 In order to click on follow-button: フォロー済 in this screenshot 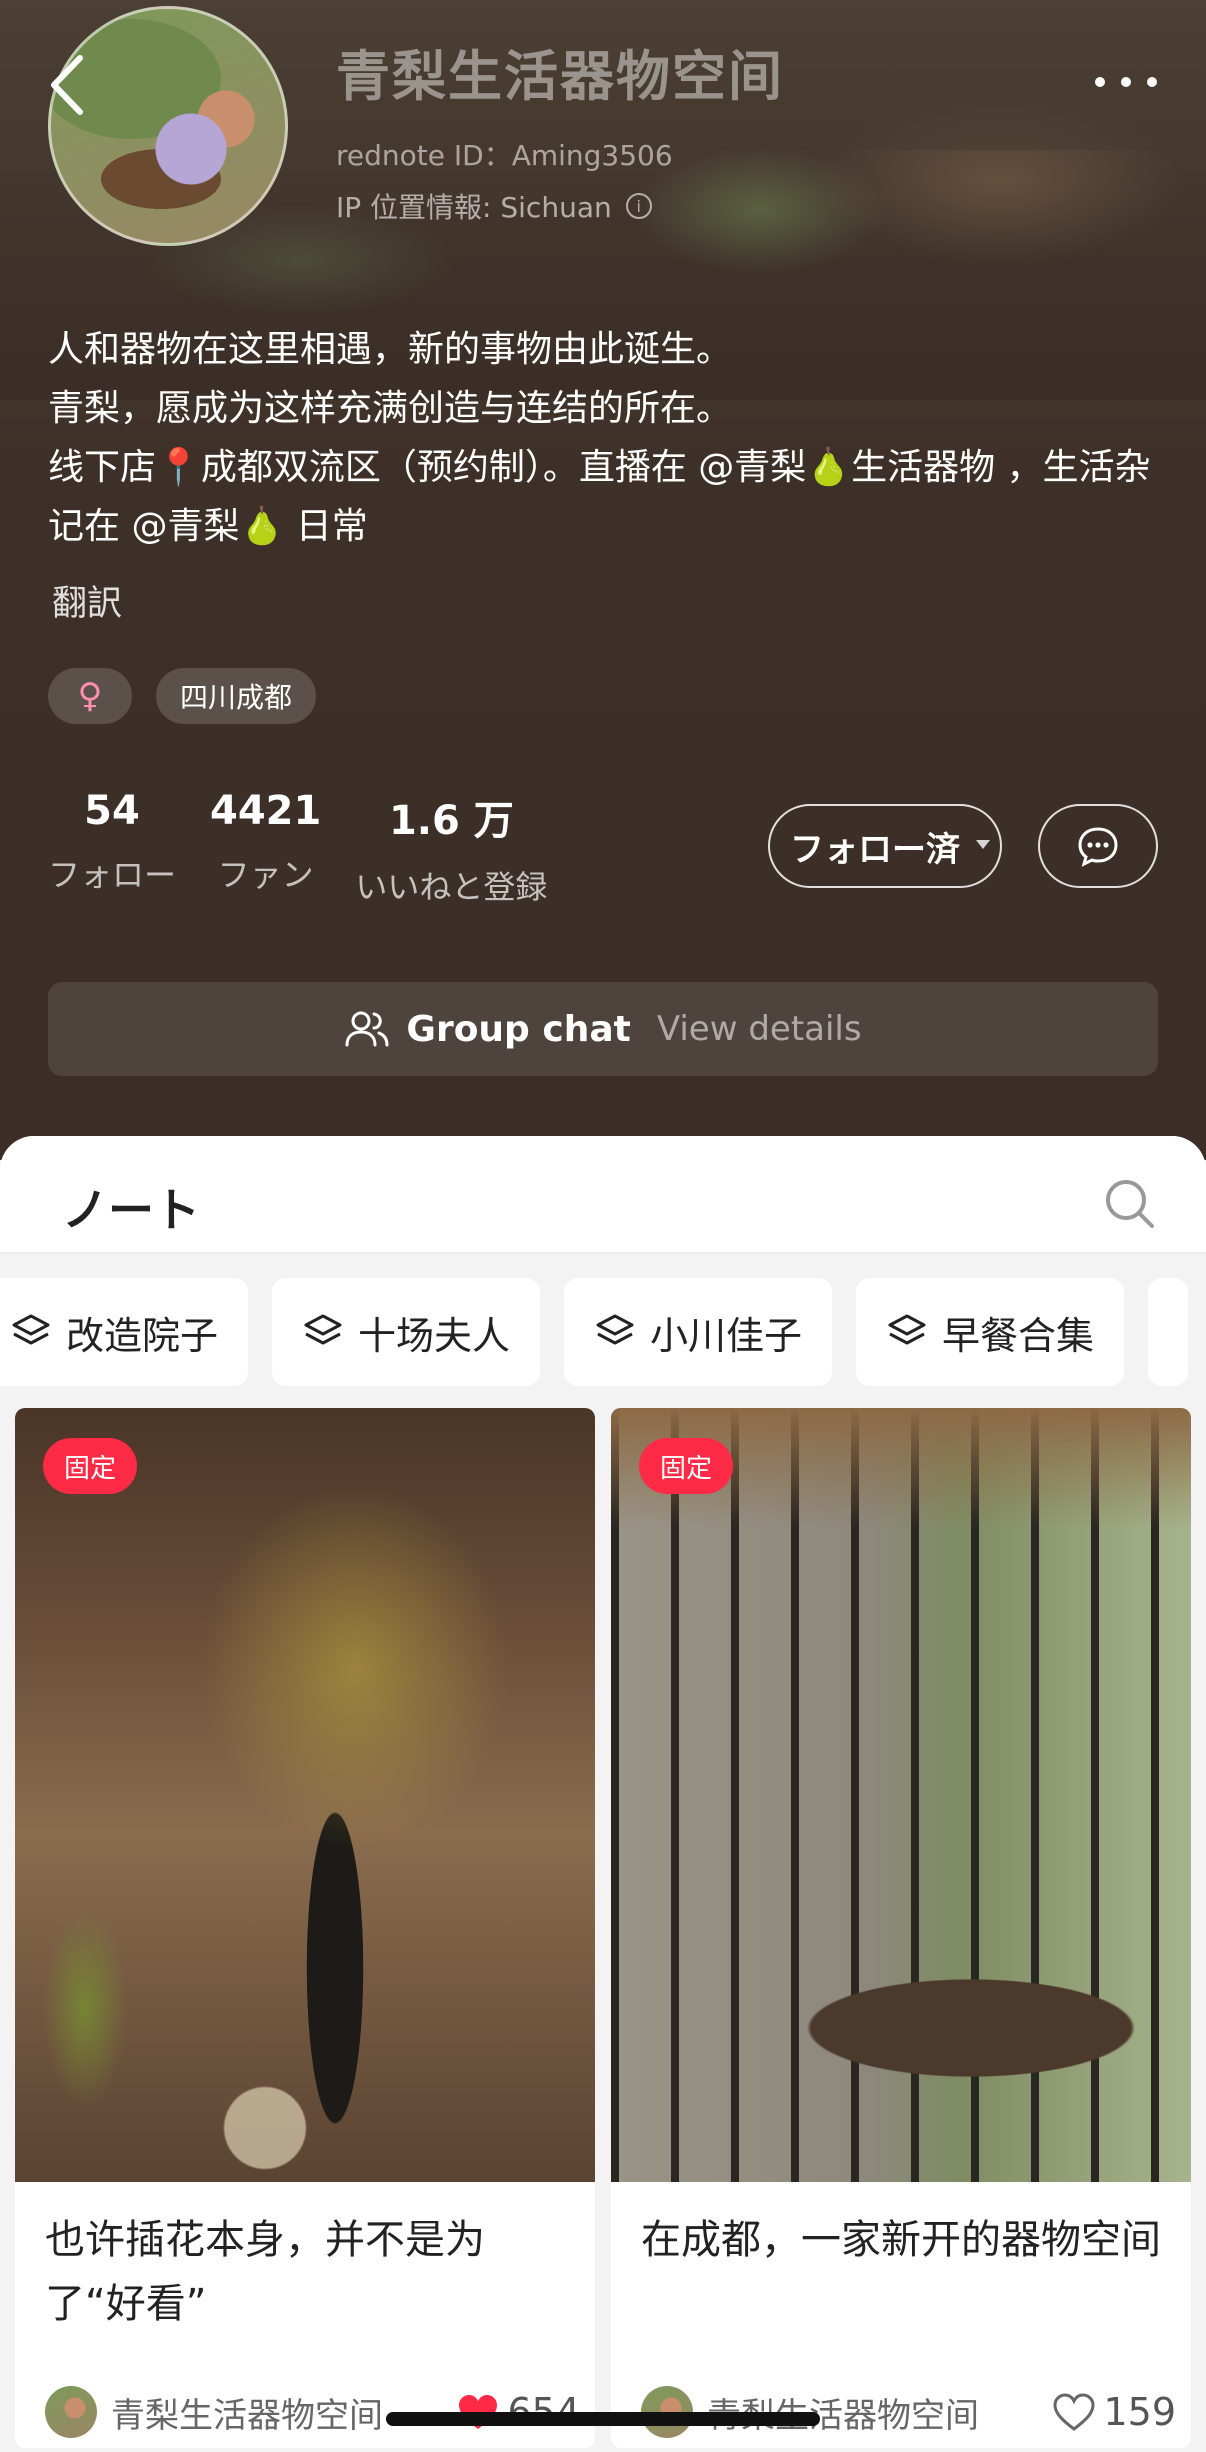, I will do `click(885, 846)`.